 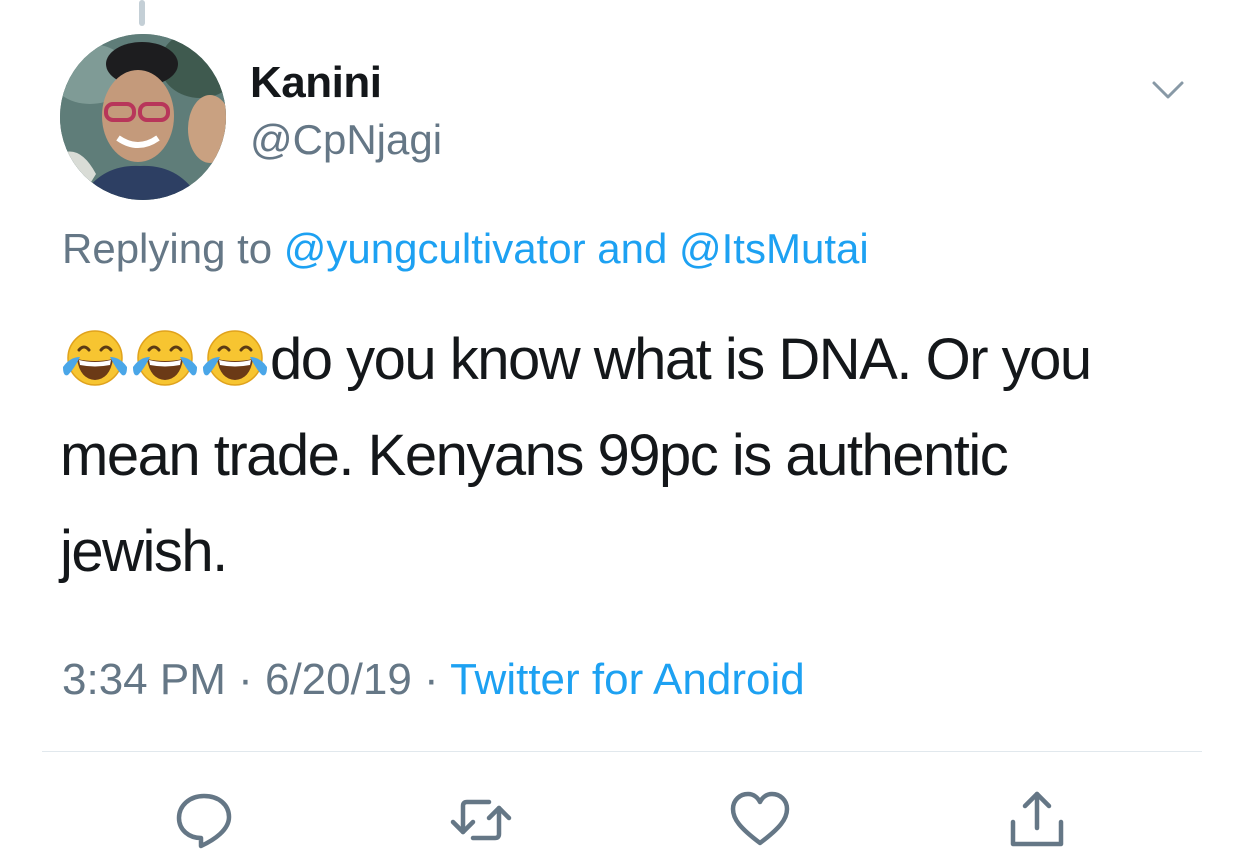 I want to click on avatar, so click(x=143, y=117).